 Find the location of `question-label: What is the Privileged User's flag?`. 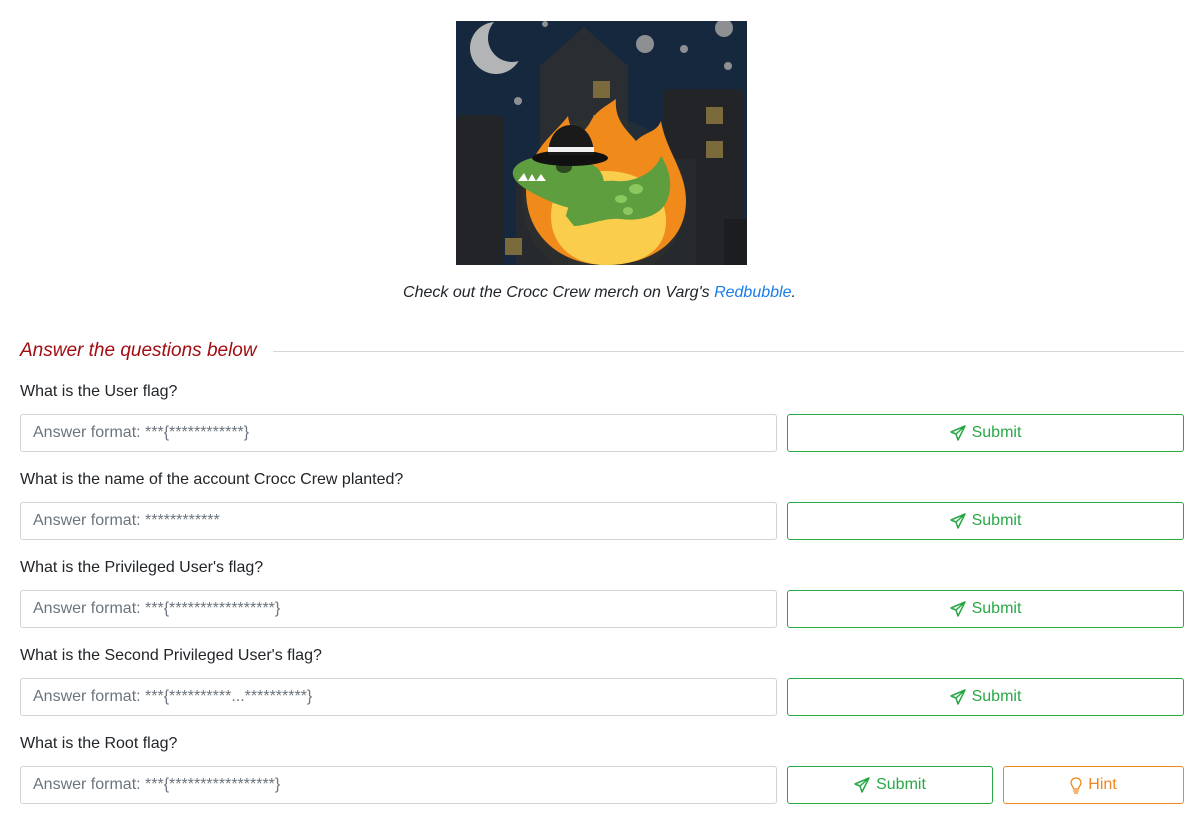

question-label: What is the Privileged User's flag? is located at coordinates (142, 567).